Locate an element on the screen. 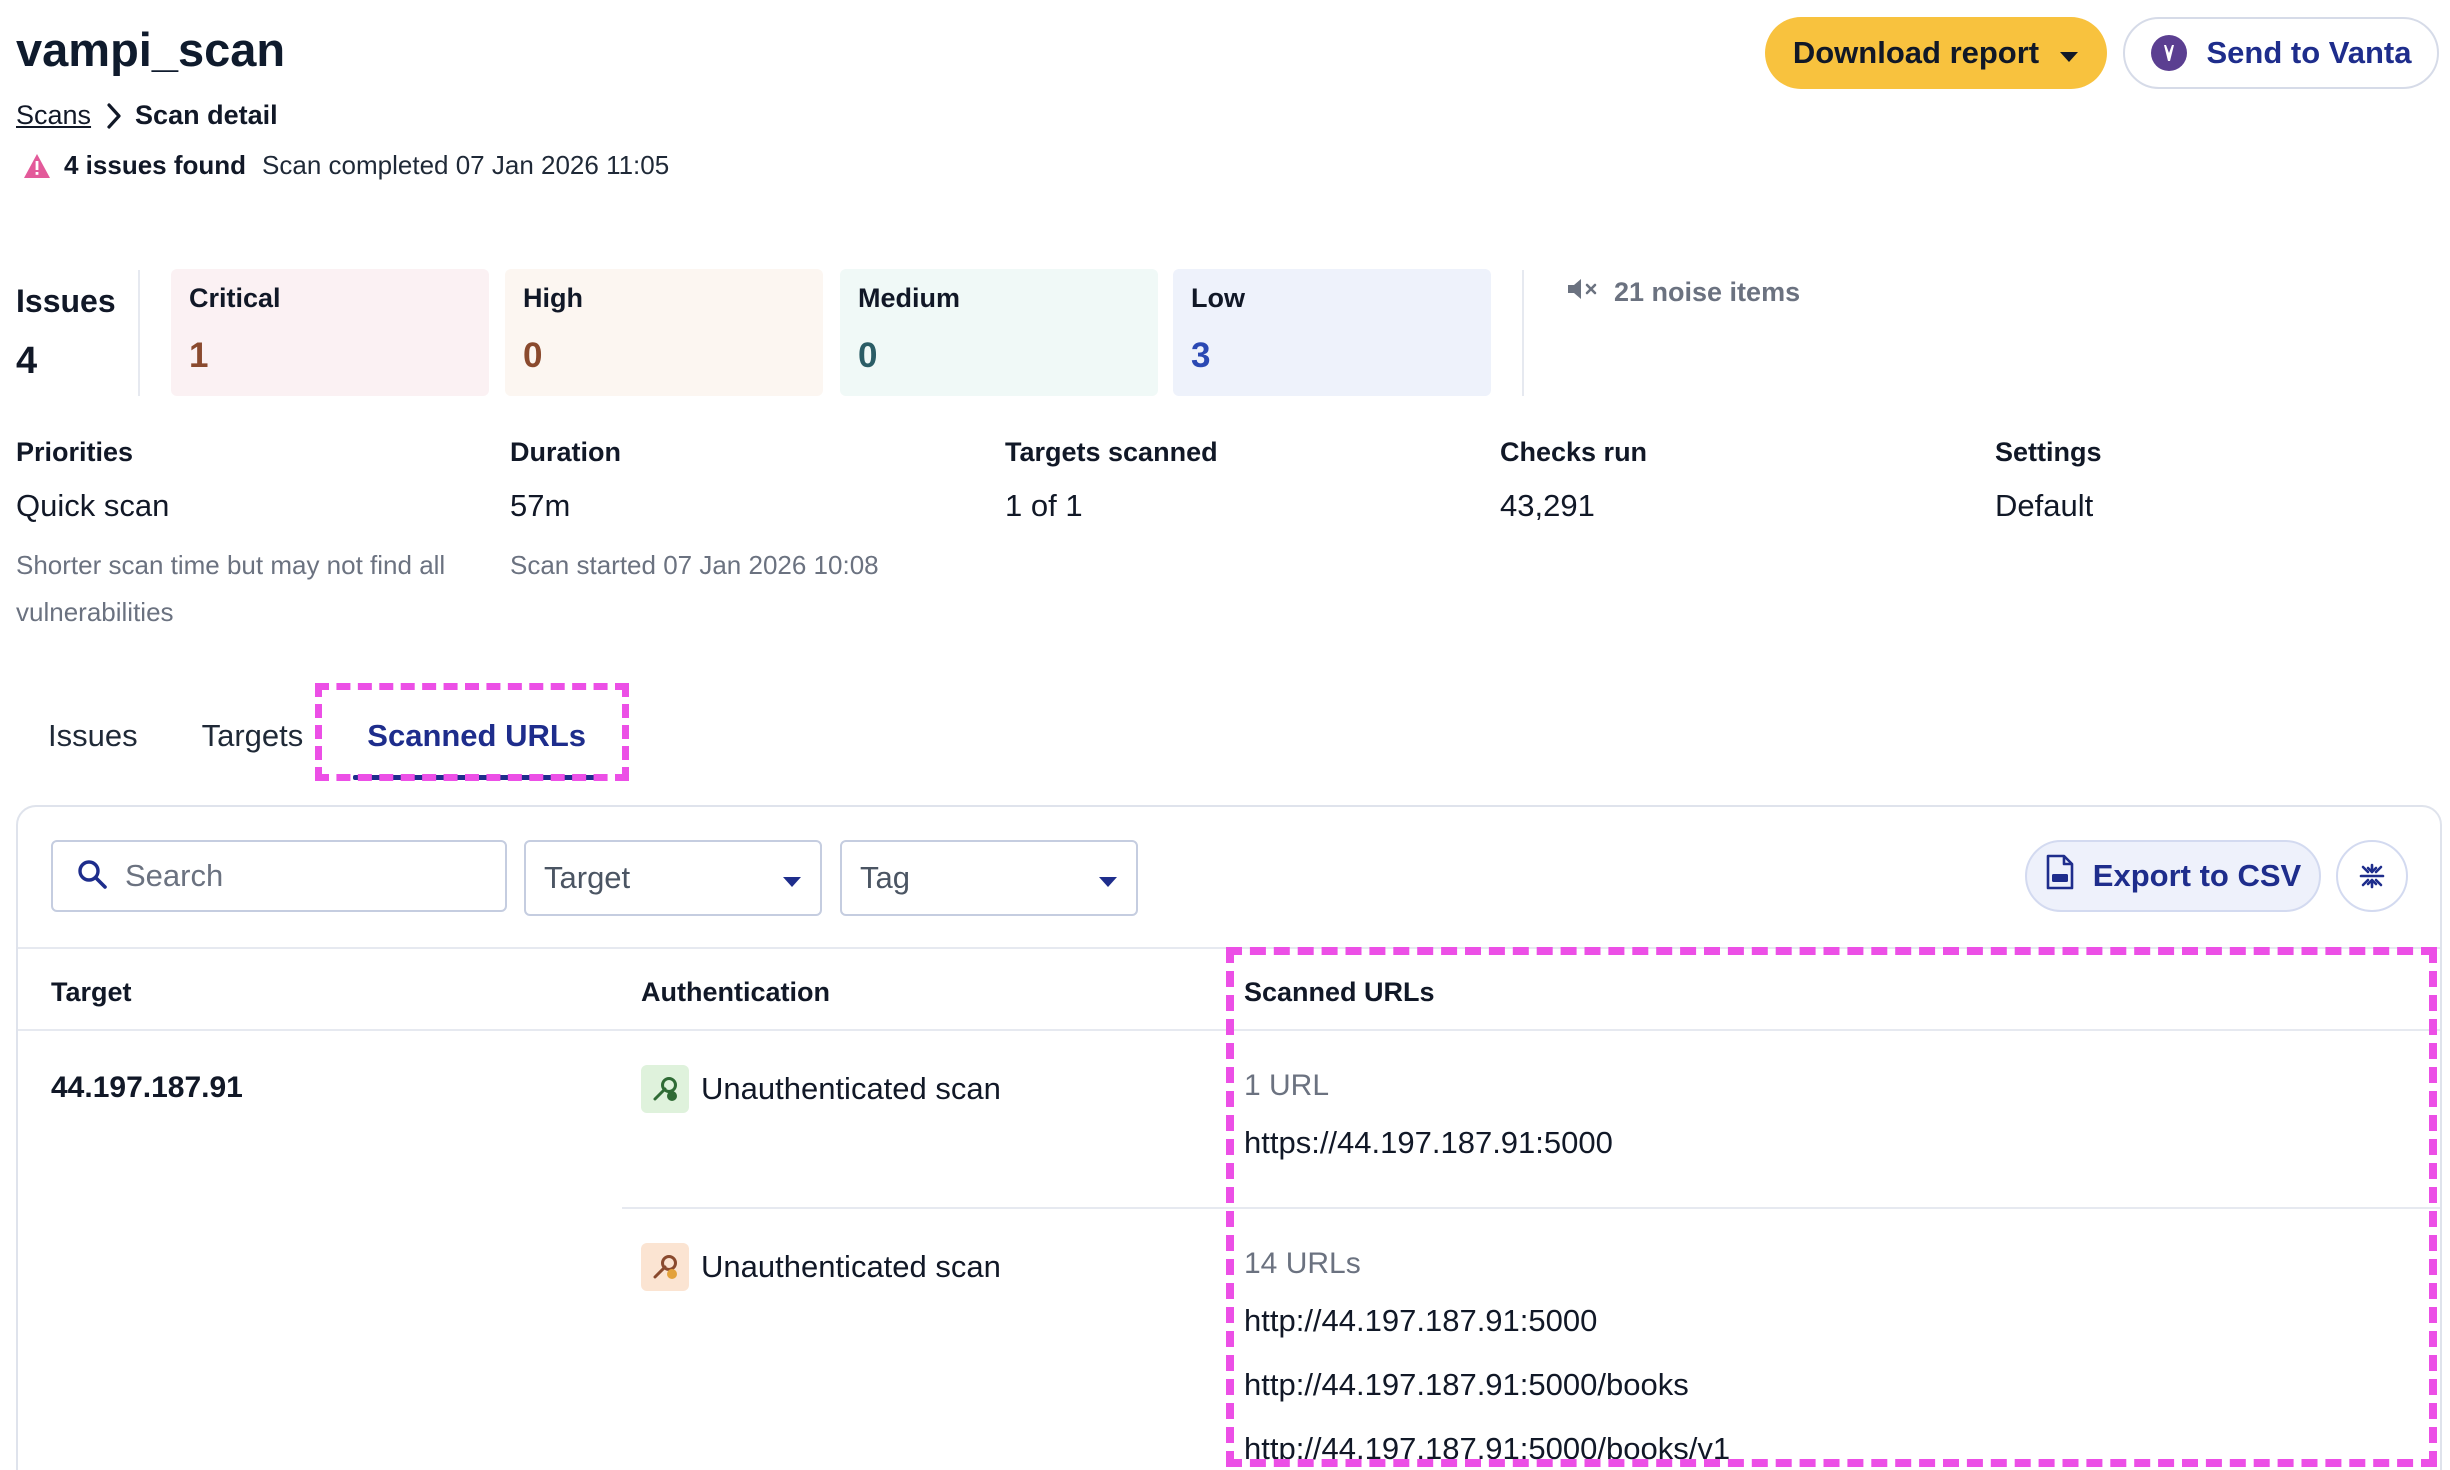  meta-label: Duration is located at coordinates (565, 452).